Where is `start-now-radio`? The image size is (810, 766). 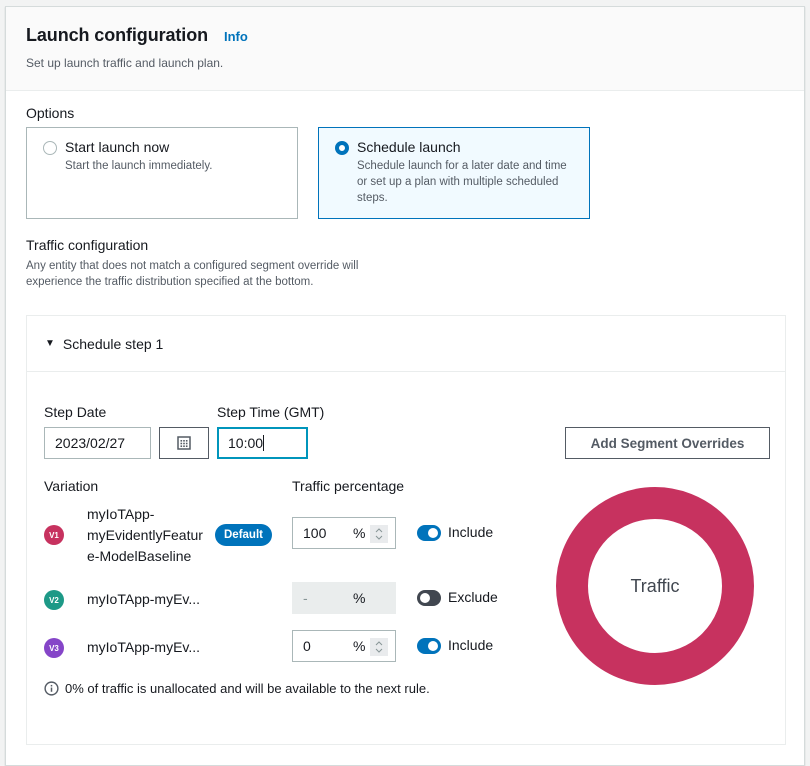 start-now-radio is located at coordinates (50, 148).